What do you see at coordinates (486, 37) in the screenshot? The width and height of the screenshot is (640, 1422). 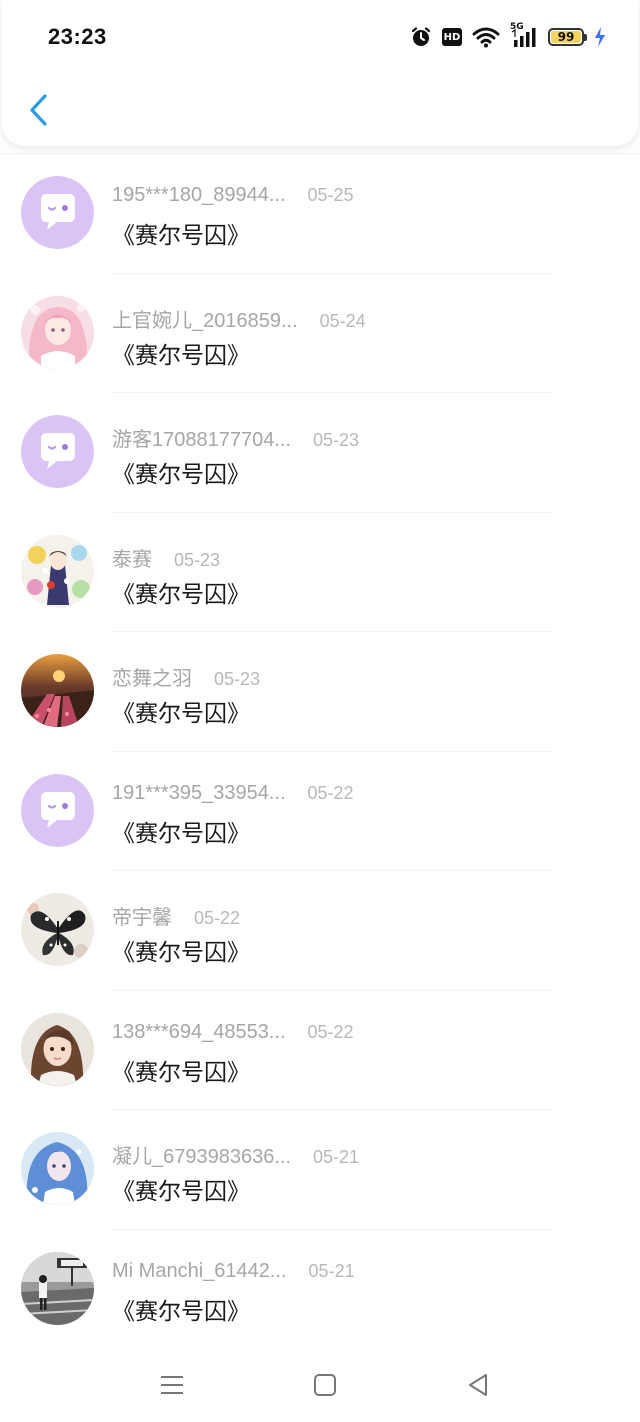 I see `wifi-icon` at bounding box center [486, 37].